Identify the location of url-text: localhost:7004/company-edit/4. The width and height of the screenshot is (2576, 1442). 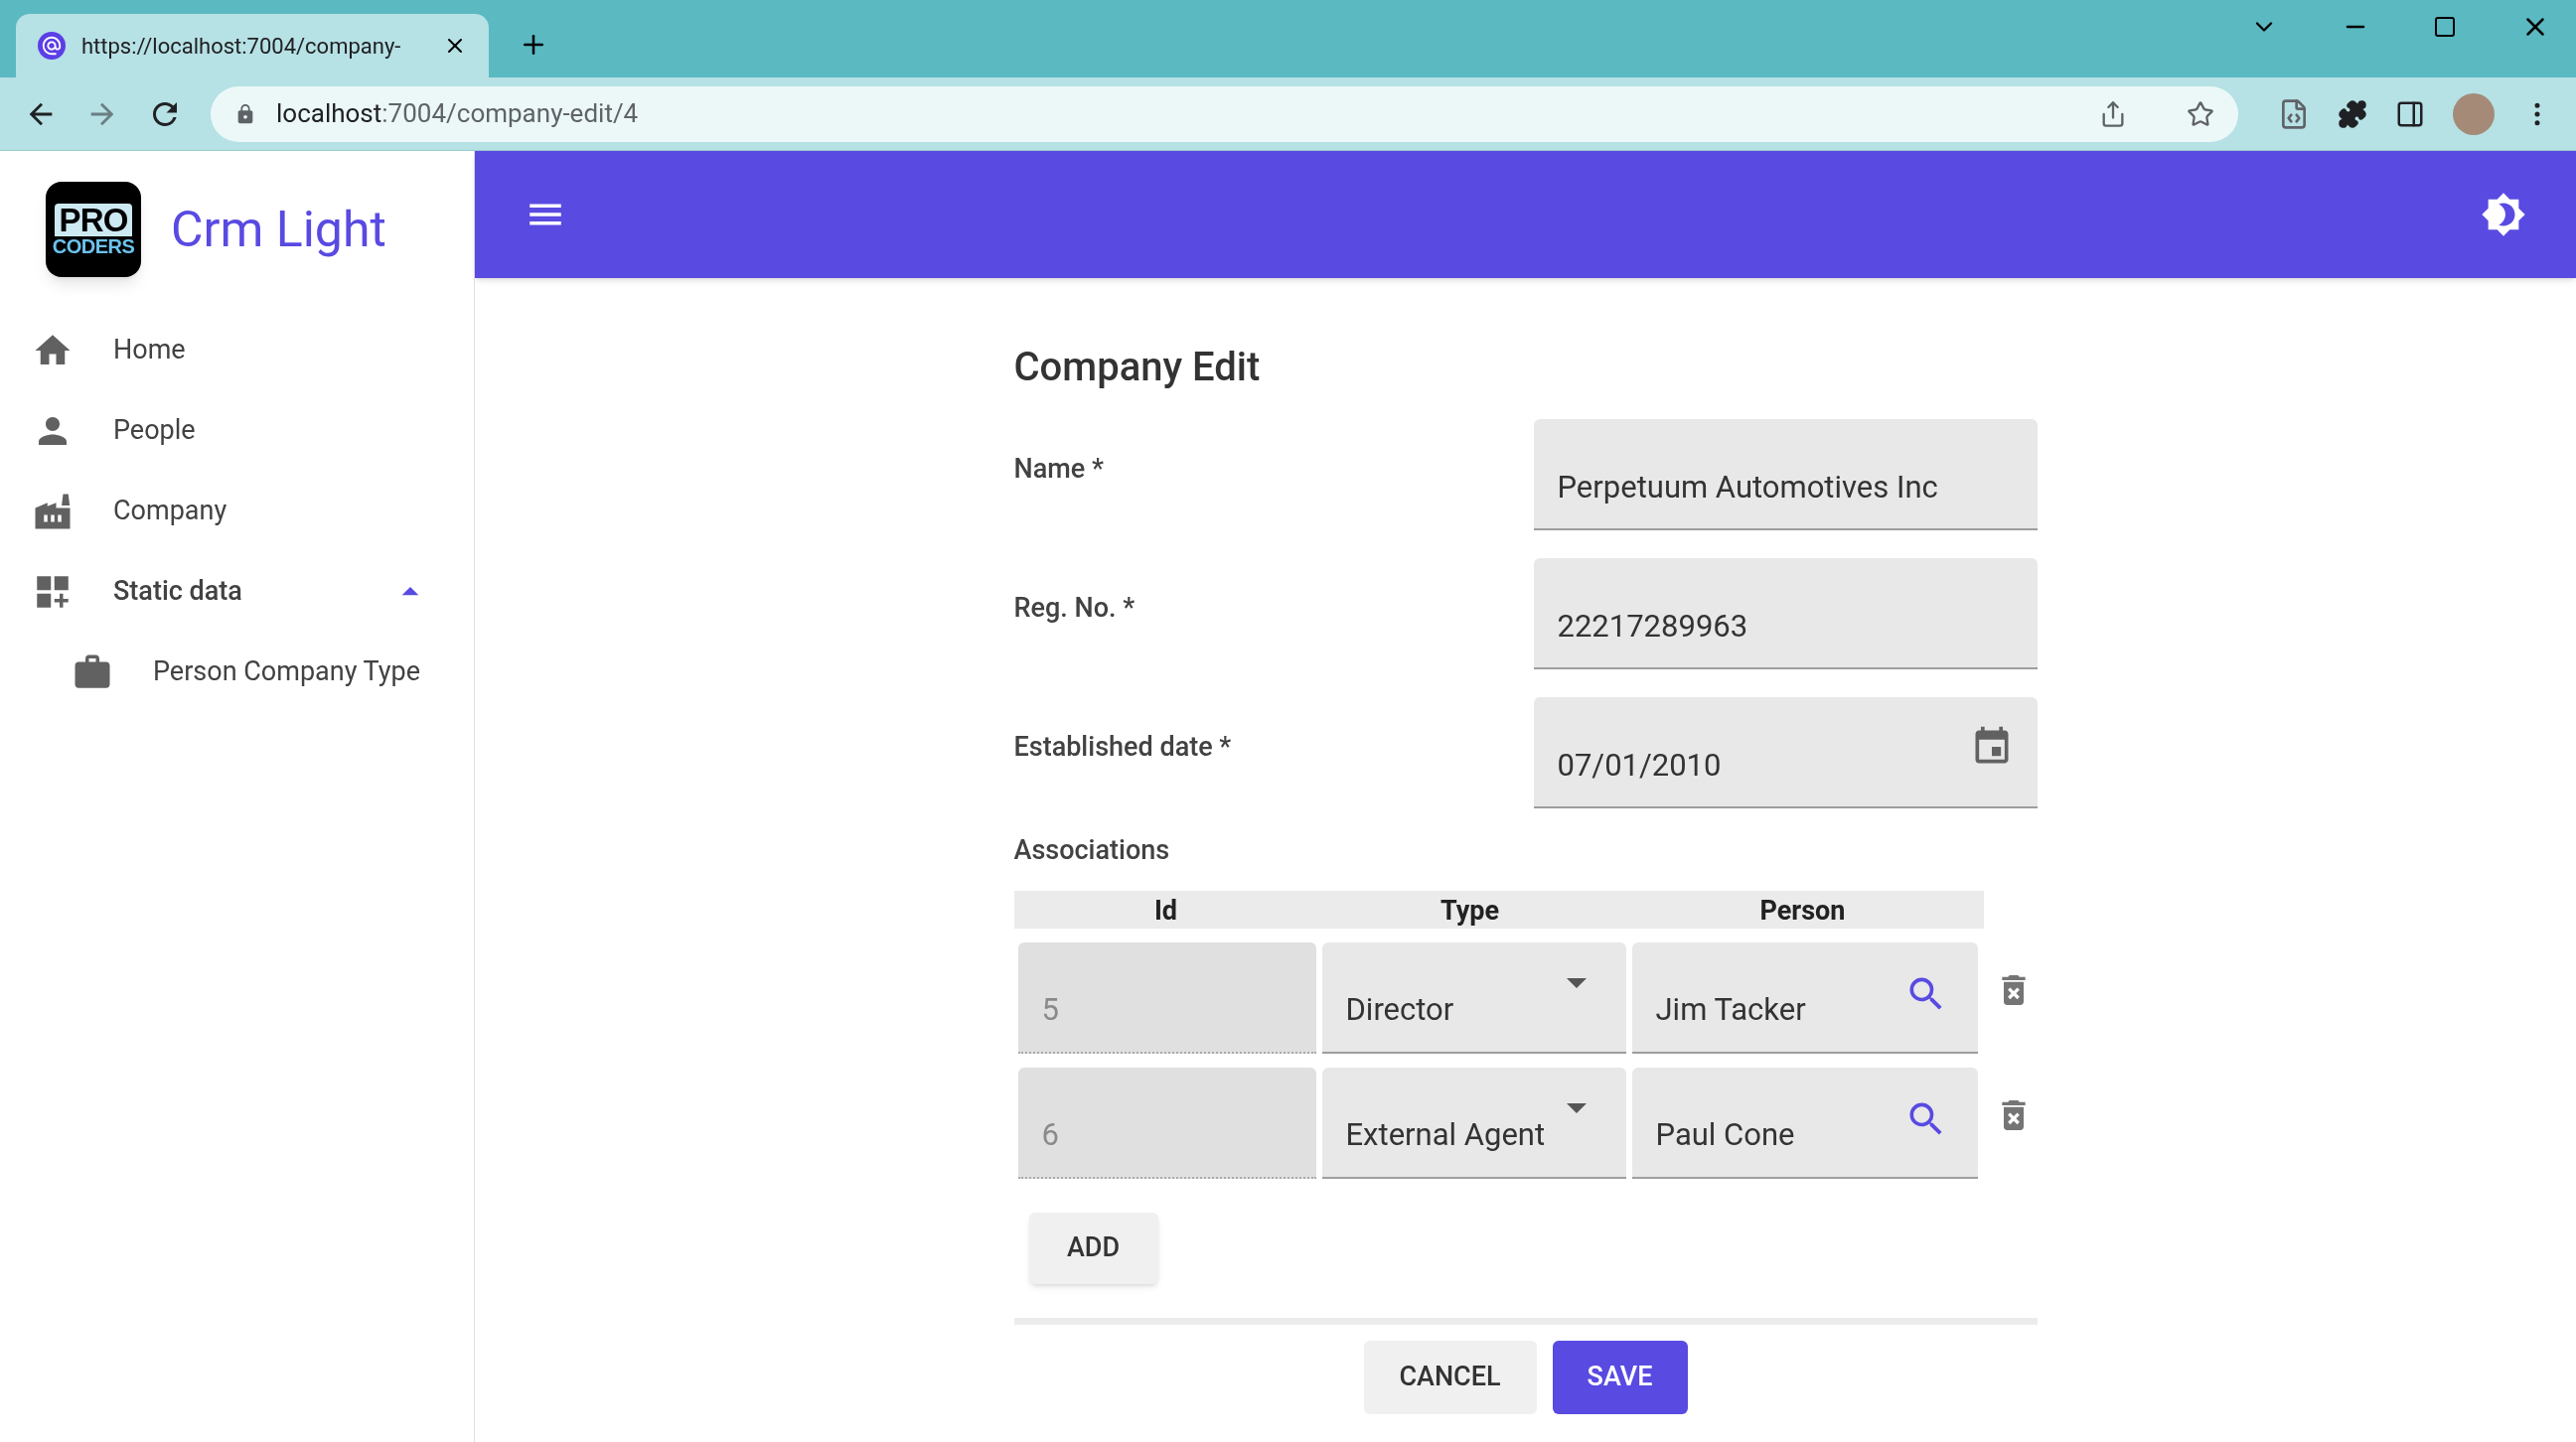
(458, 113).